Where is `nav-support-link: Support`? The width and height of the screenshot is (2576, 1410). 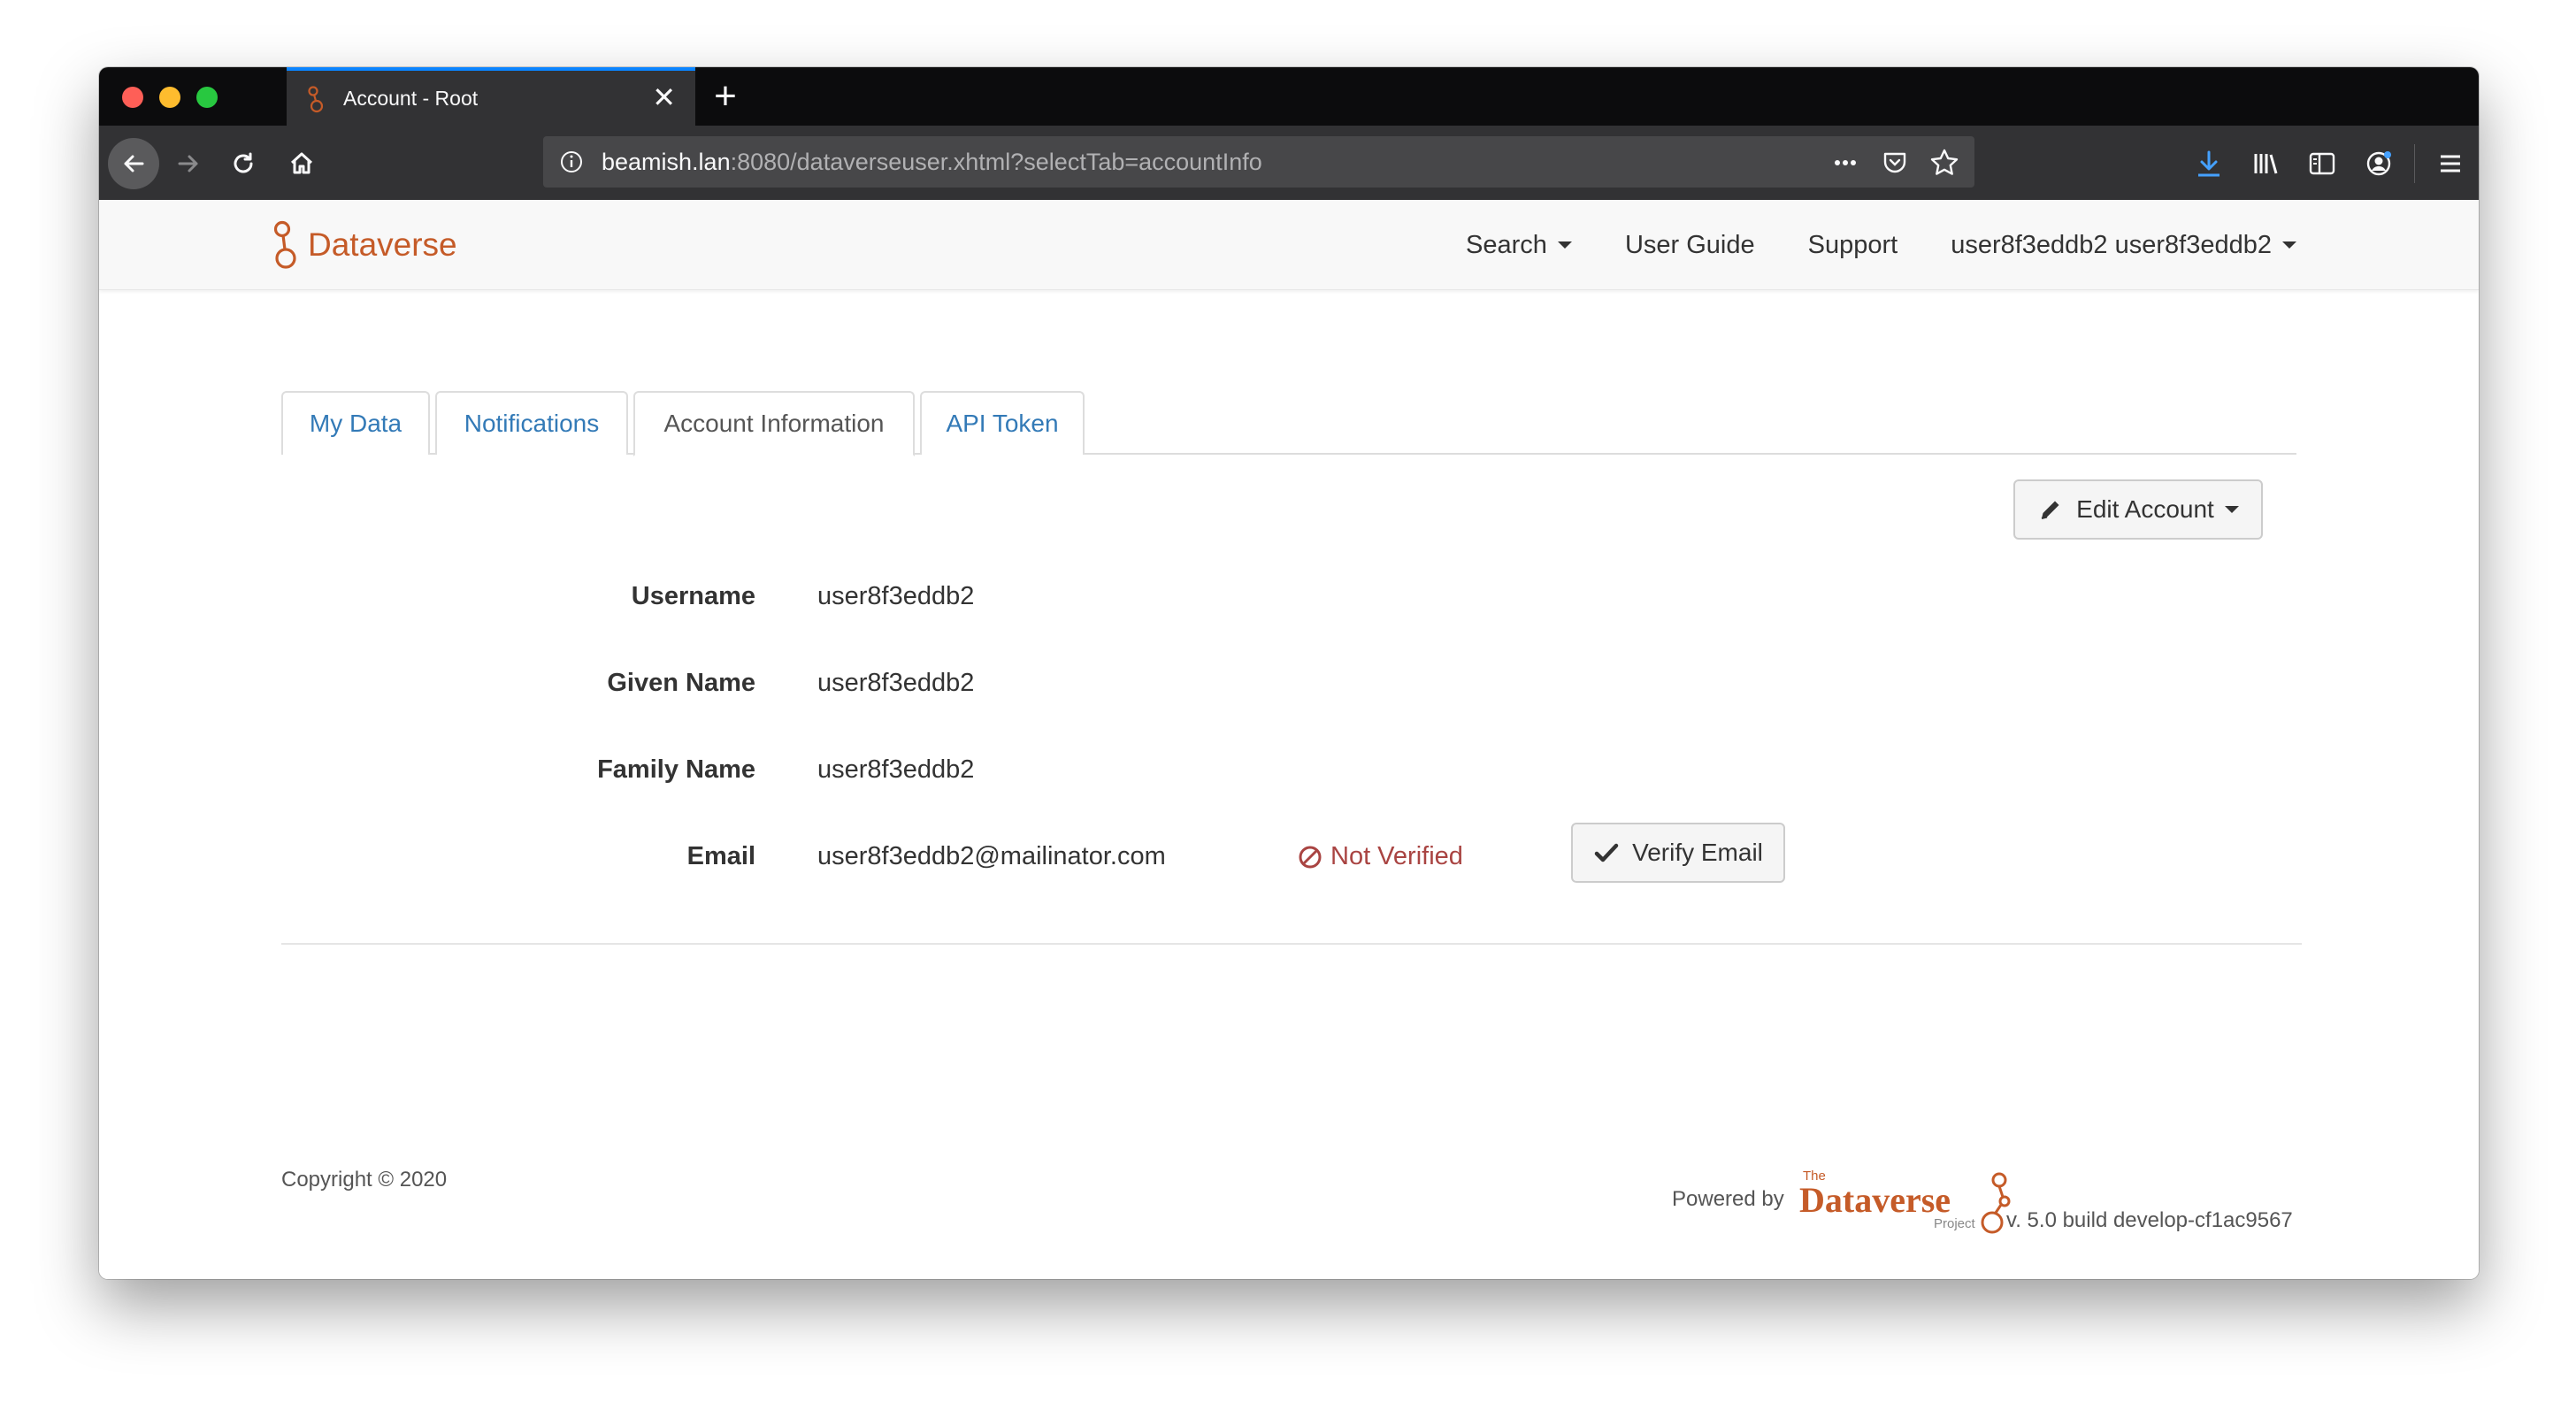
nav-support-link: Support is located at coordinates (1853, 245).